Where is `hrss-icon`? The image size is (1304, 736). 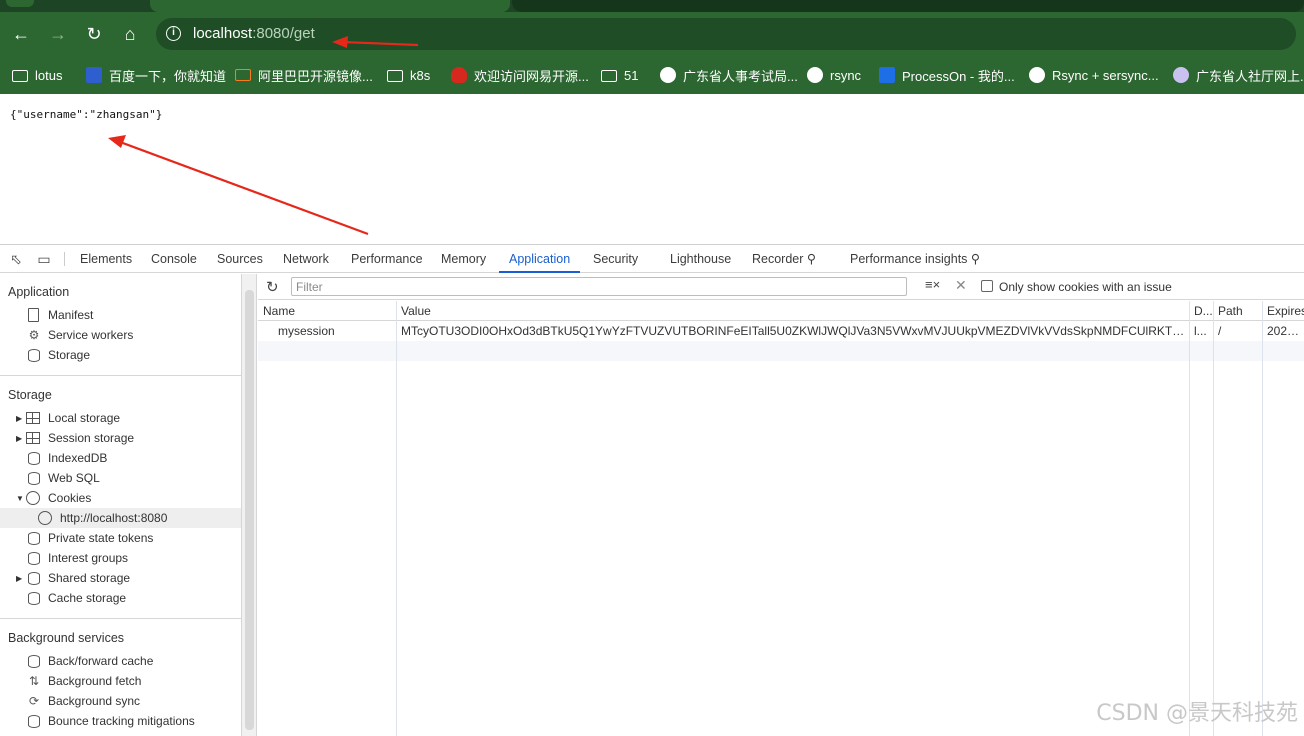
hrss-icon is located at coordinates (1181, 75).